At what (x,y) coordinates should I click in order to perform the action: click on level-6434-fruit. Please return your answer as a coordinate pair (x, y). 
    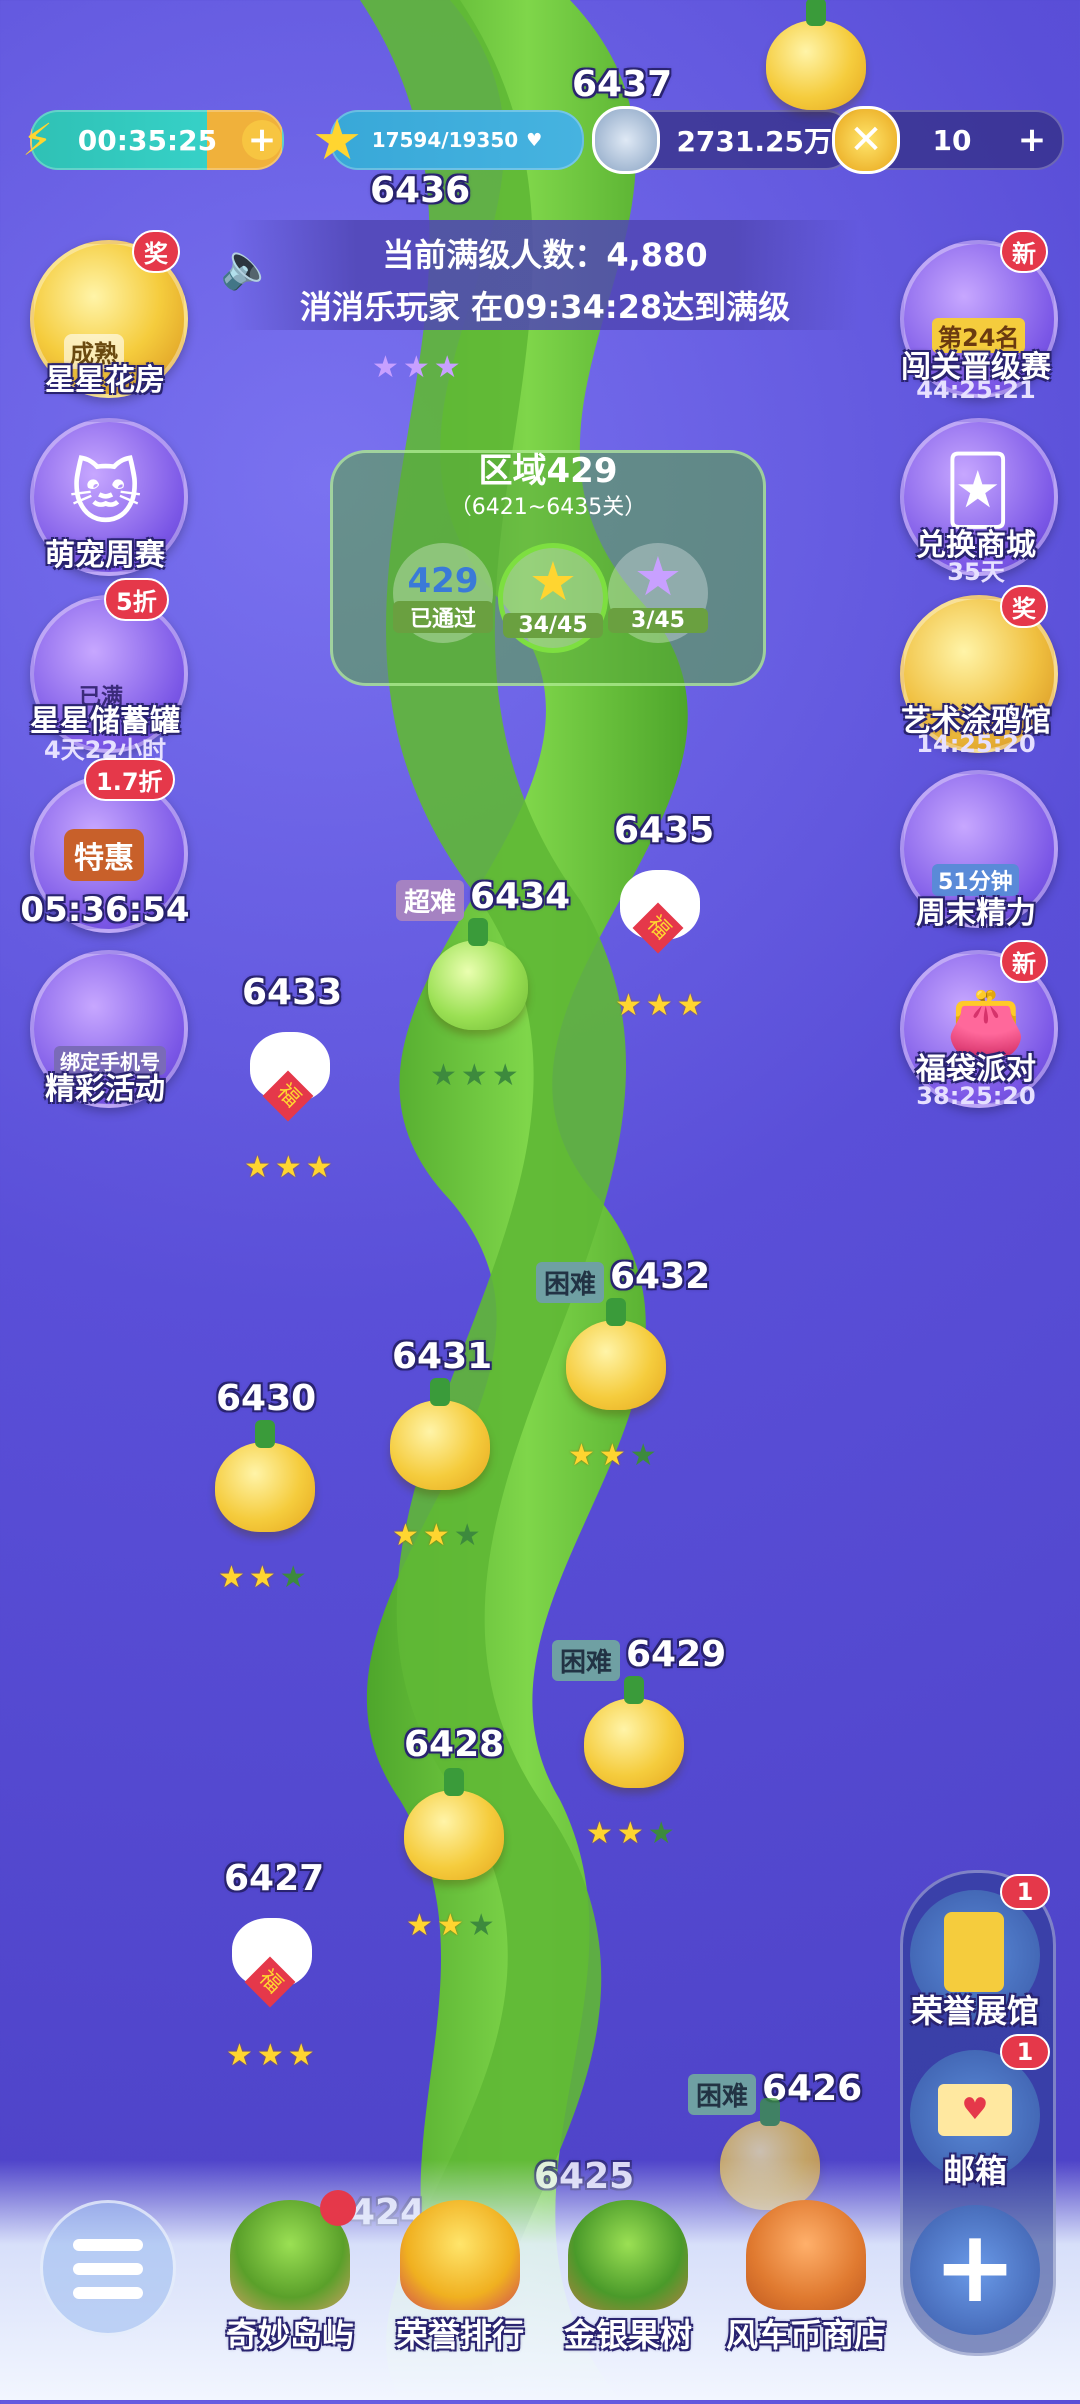
    Looking at the image, I should click on (478, 974).